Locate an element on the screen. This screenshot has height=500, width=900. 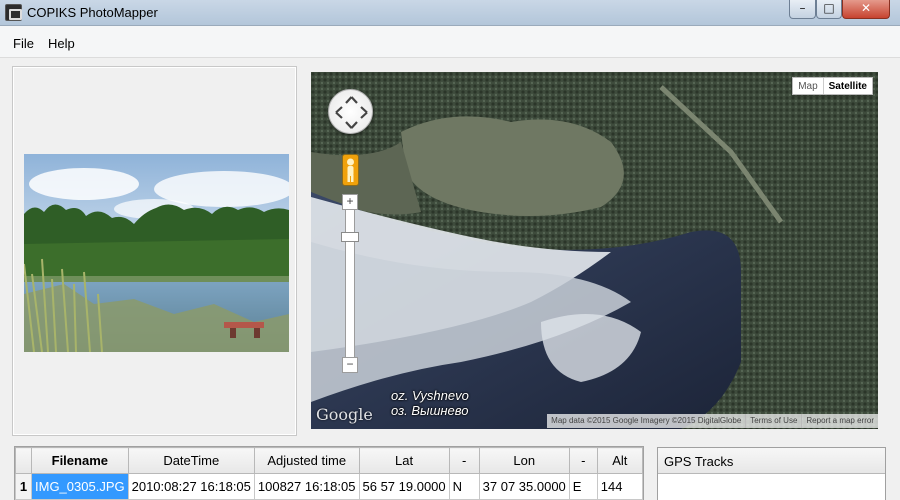
zoom-slider-handle is located at coordinates (350, 237).